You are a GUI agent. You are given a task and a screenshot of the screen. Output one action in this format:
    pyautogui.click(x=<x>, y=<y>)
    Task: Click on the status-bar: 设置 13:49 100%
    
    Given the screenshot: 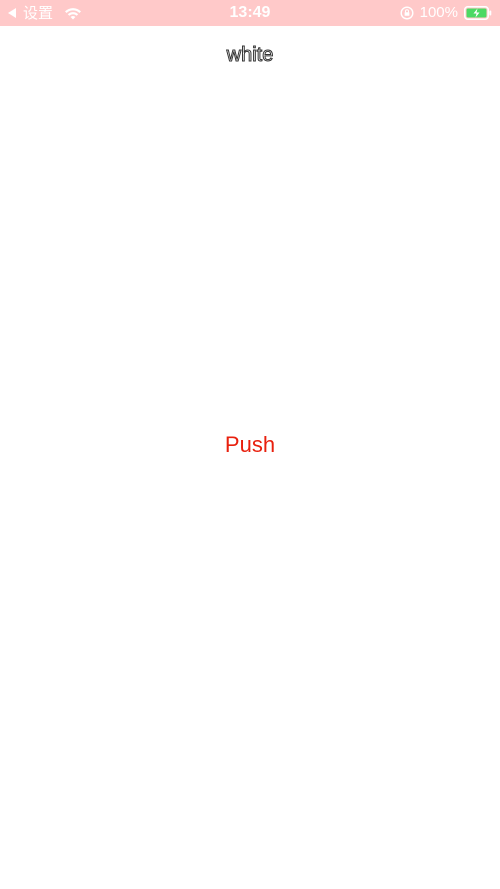 What is the action you would take?
    pyautogui.click(x=250, y=13)
    